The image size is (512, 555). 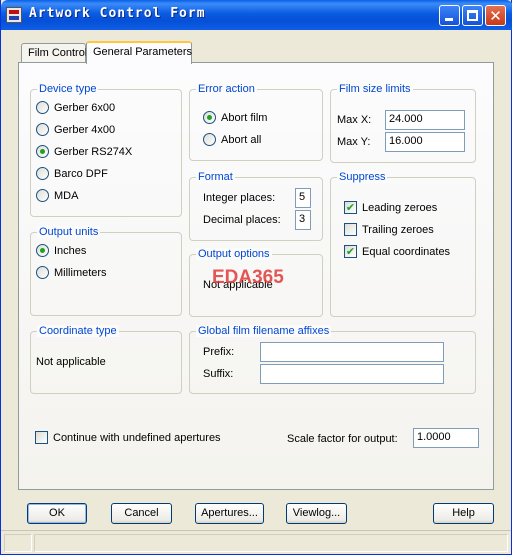 I want to click on status-bar, so click(x=256, y=542).